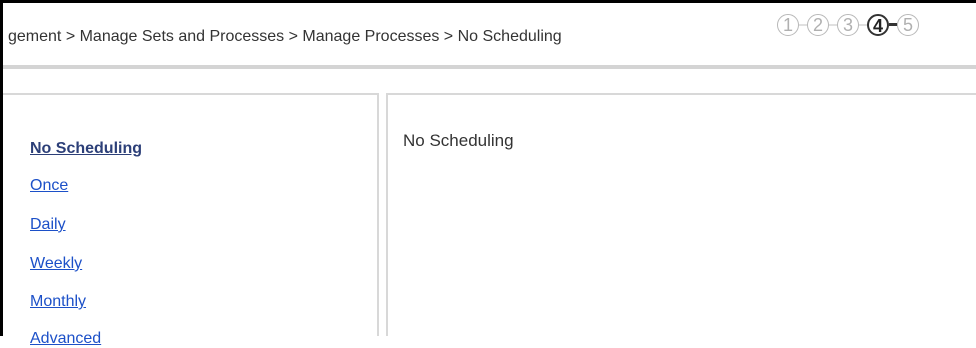 This screenshot has height=348, width=976. What do you see at coordinates (49, 186) in the screenshot?
I see `schedule-option-once: Once` at bounding box center [49, 186].